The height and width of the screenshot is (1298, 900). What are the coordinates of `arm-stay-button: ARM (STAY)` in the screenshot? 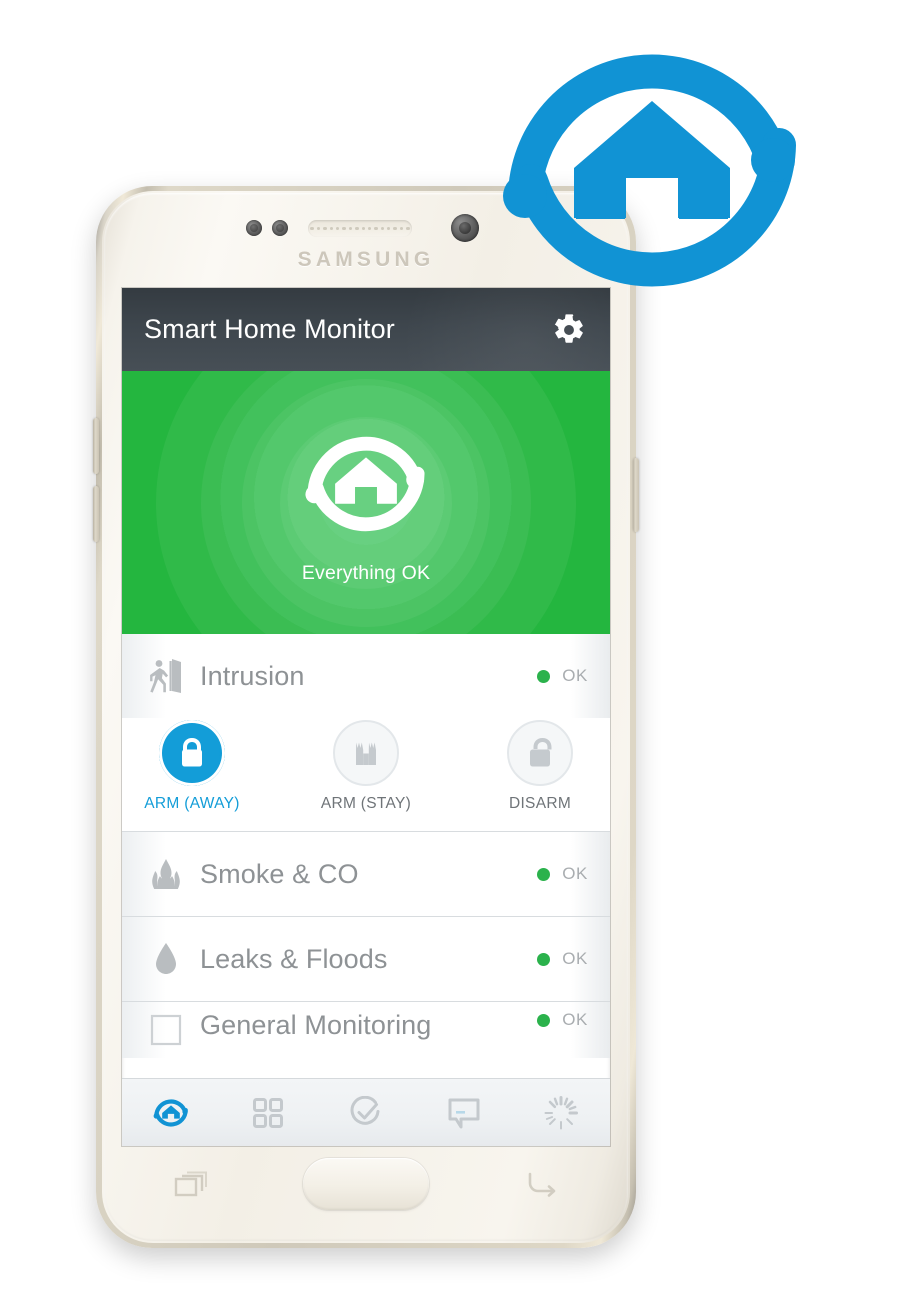 It's located at (366, 766).